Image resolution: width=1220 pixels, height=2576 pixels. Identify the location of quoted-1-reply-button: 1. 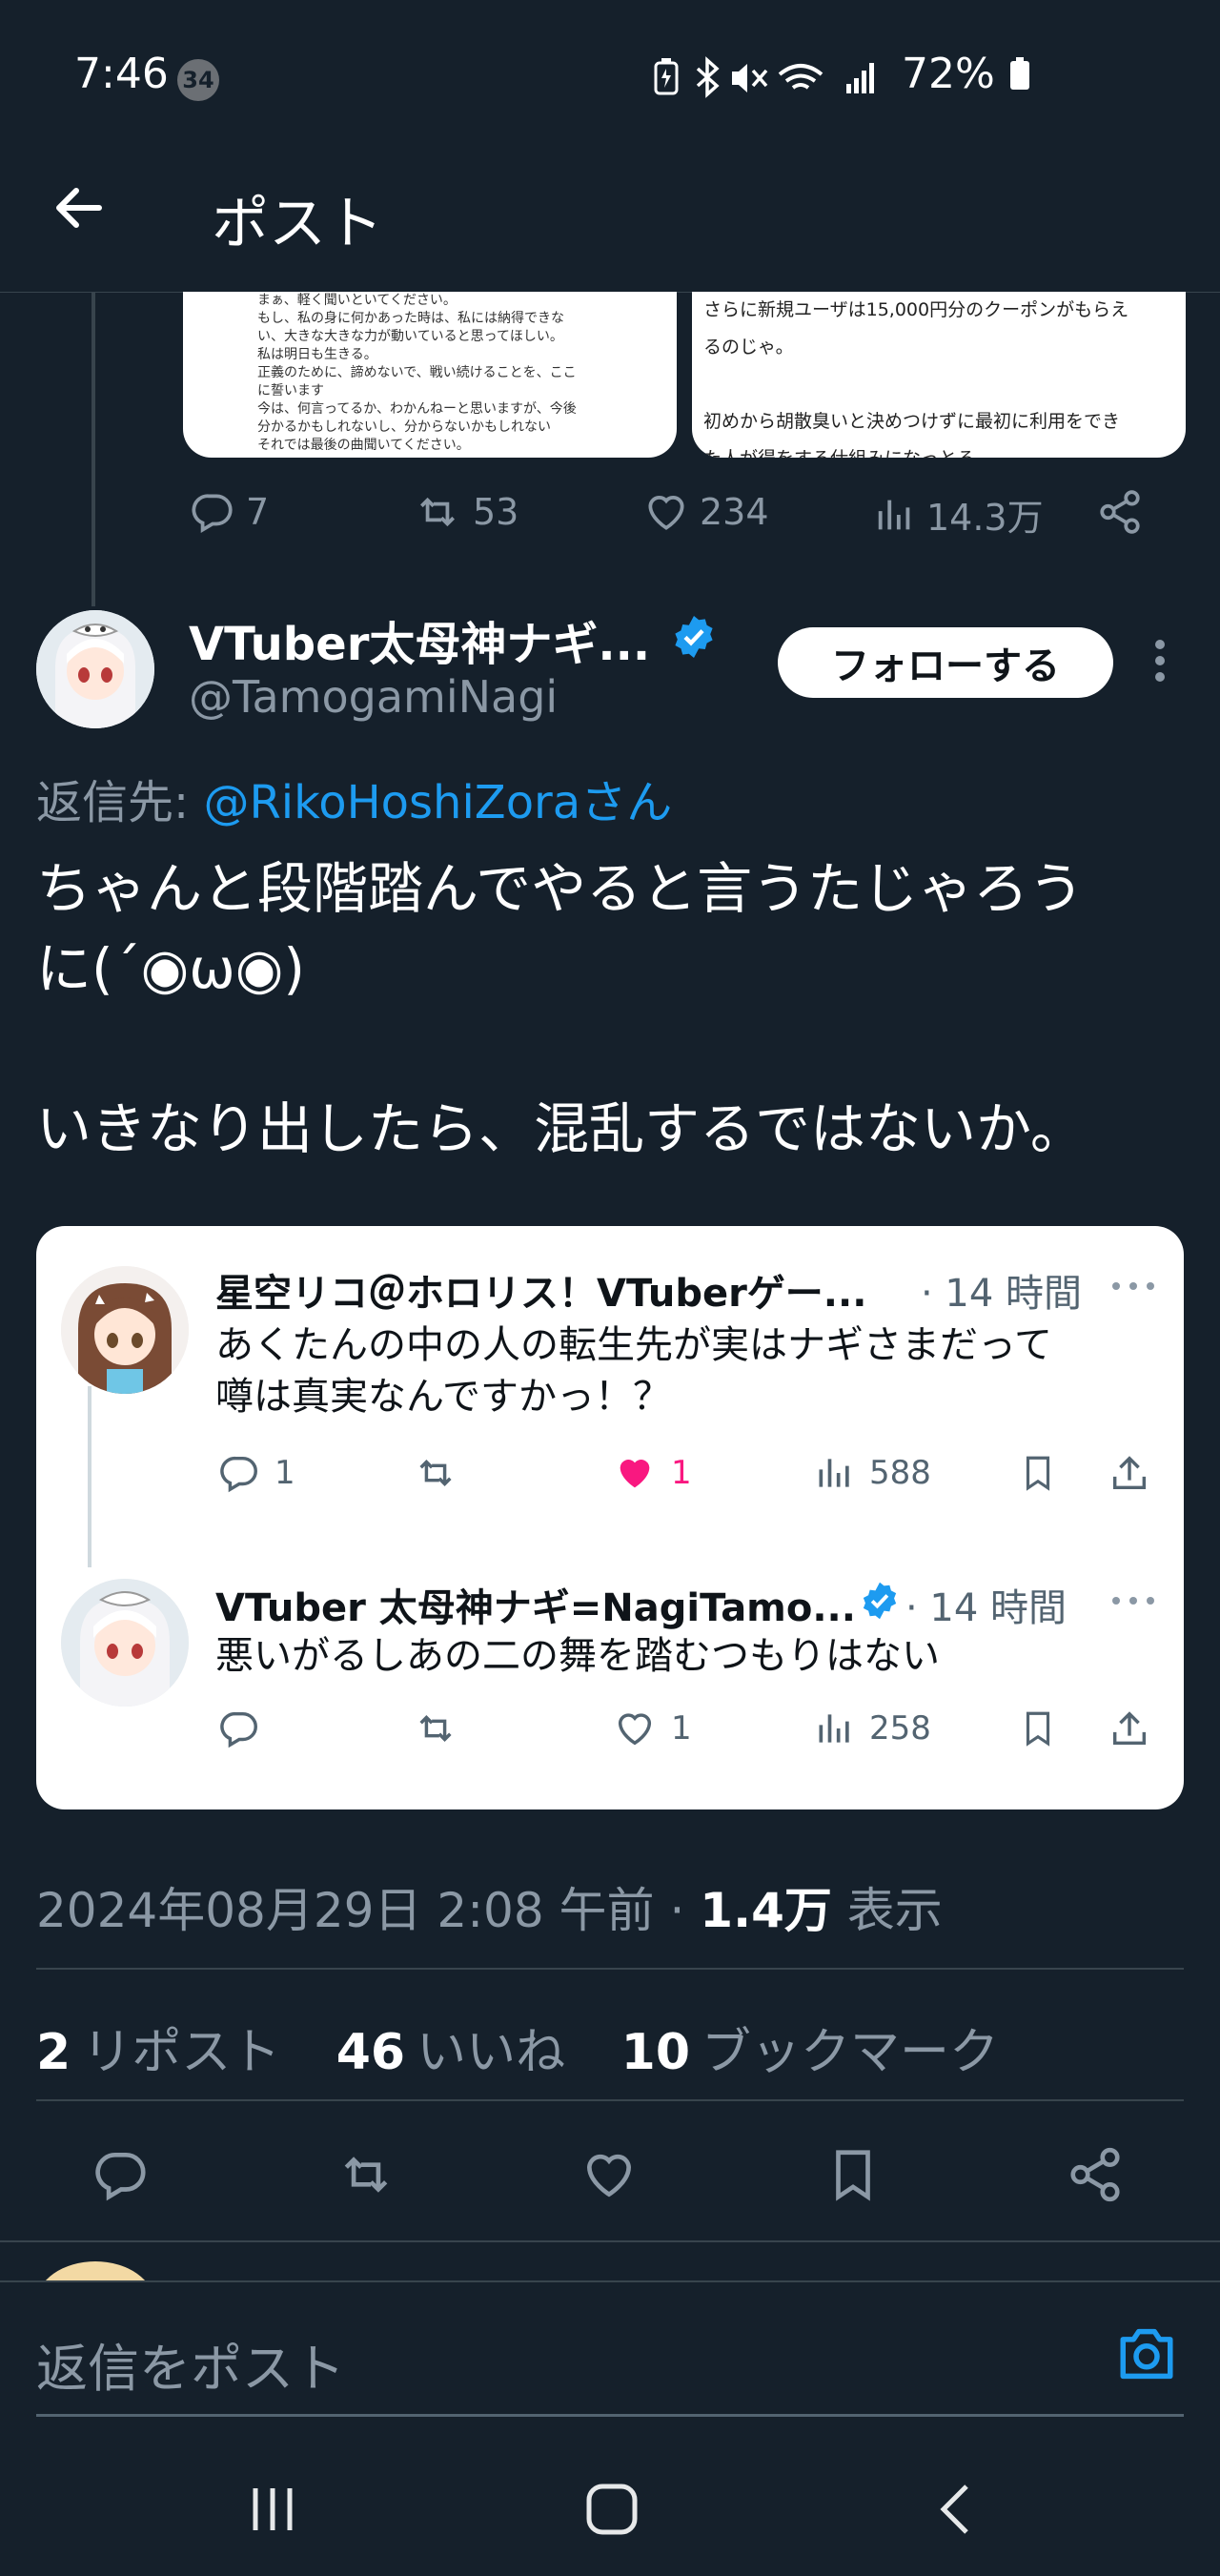
(256, 1473).